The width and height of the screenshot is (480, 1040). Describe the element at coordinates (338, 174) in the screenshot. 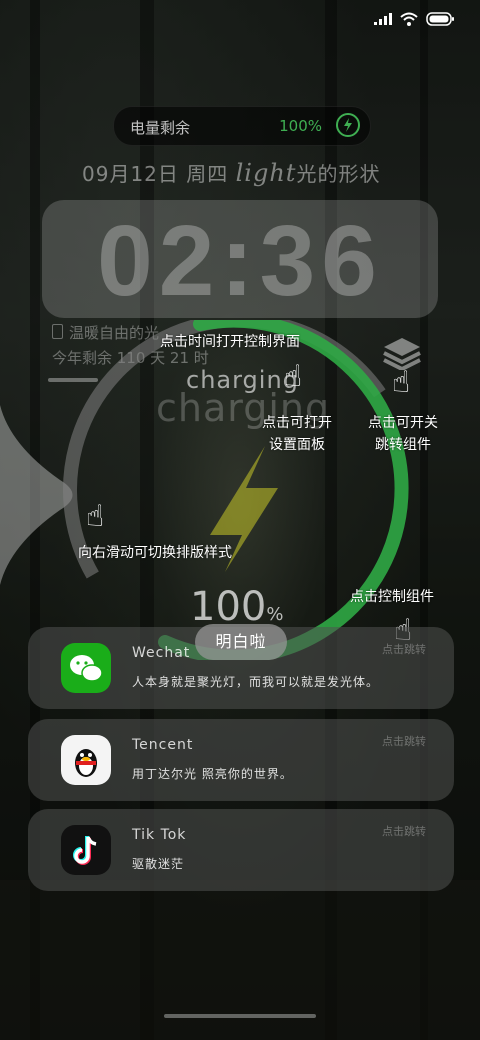

I see `date-suffix: 光的形状` at that location.